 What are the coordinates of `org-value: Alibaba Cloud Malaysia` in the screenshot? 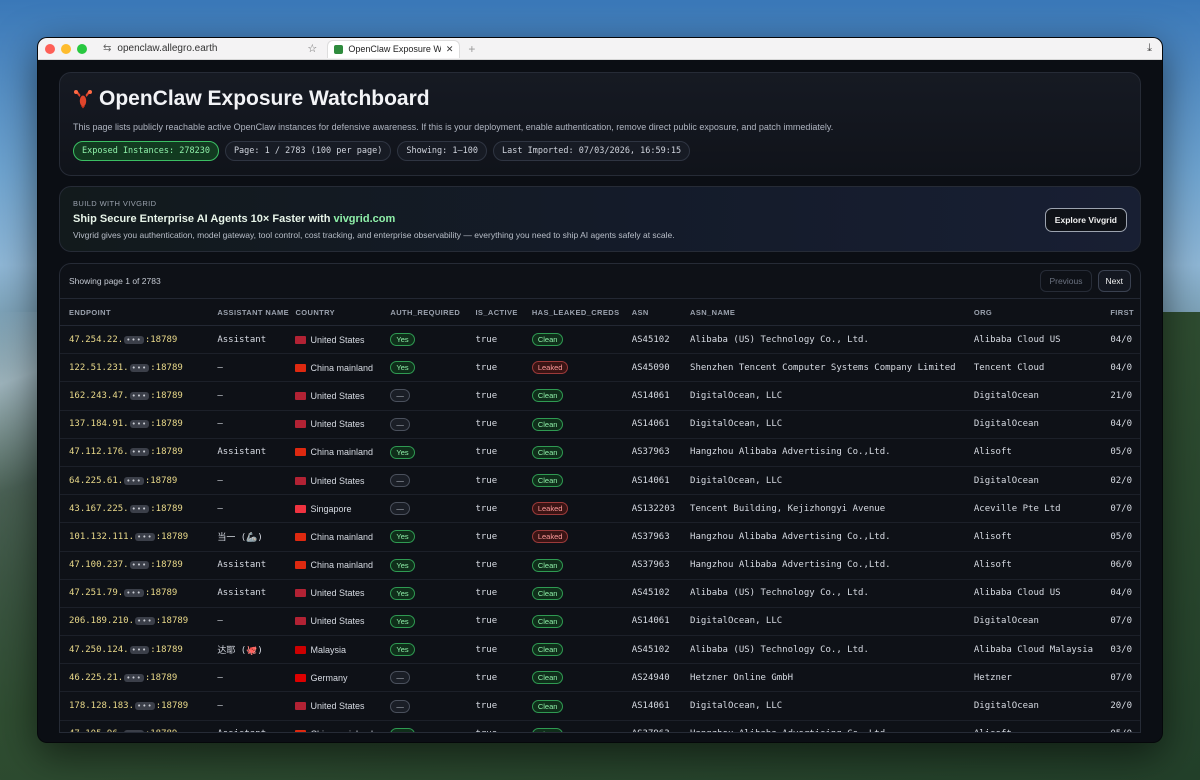 It's located at (1033, 649).